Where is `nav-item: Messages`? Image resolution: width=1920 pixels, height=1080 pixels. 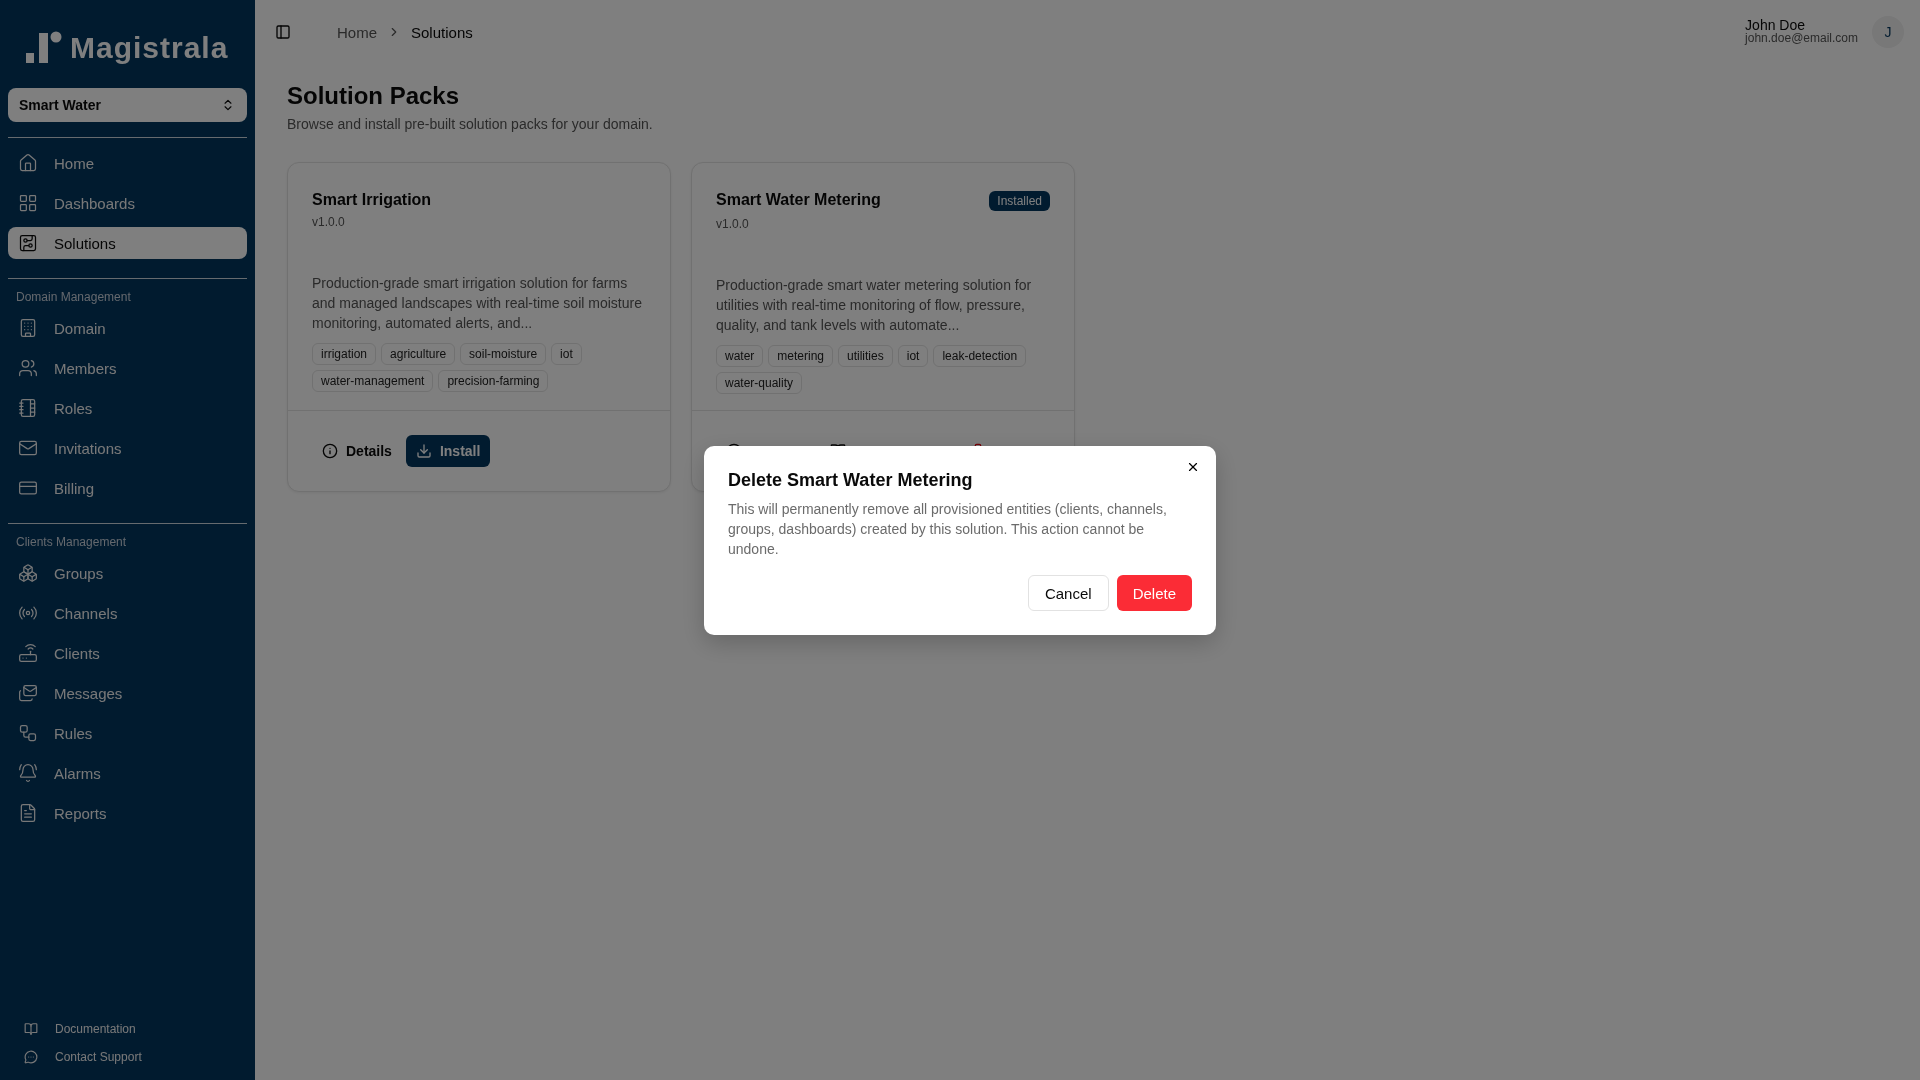 nav-item: Messages is located at coordinates (127, 693).